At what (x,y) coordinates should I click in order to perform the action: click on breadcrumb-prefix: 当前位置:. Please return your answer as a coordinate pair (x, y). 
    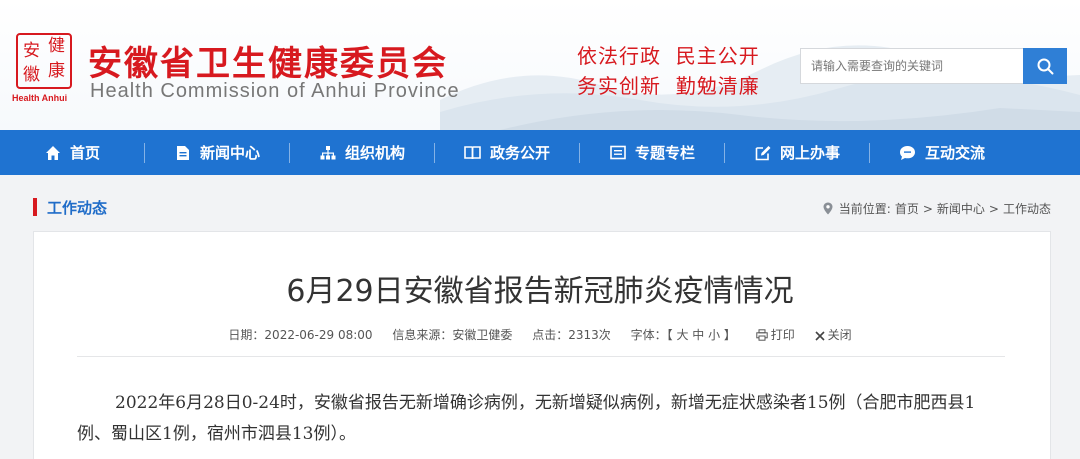
    Looking at the image, I should click on (864, 209).